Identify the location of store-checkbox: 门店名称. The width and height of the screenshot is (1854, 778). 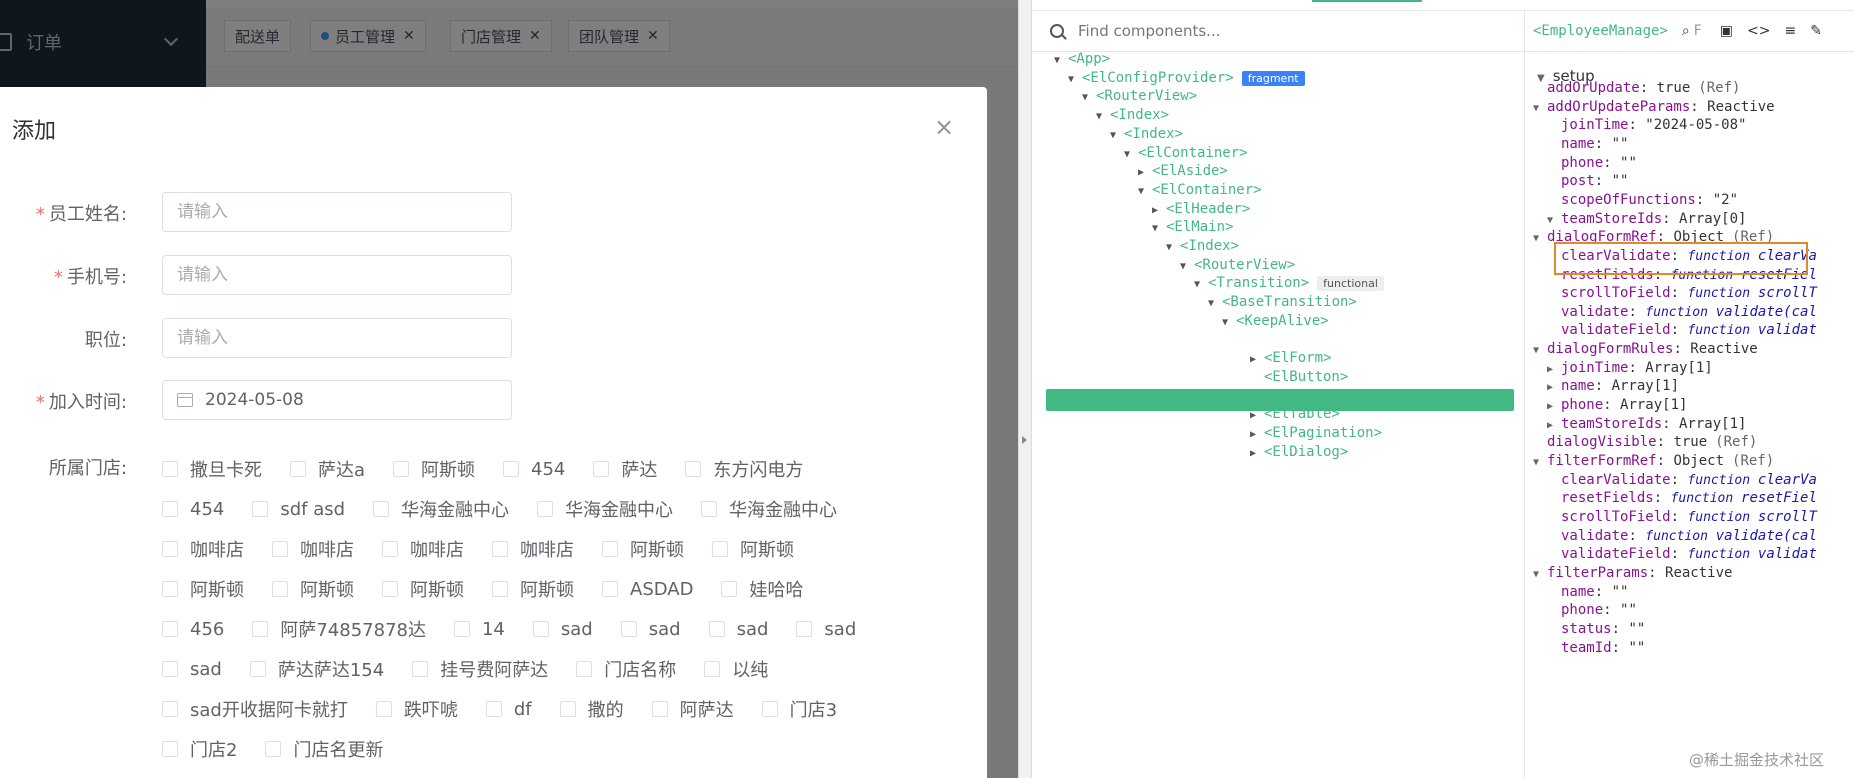
(626, 669).